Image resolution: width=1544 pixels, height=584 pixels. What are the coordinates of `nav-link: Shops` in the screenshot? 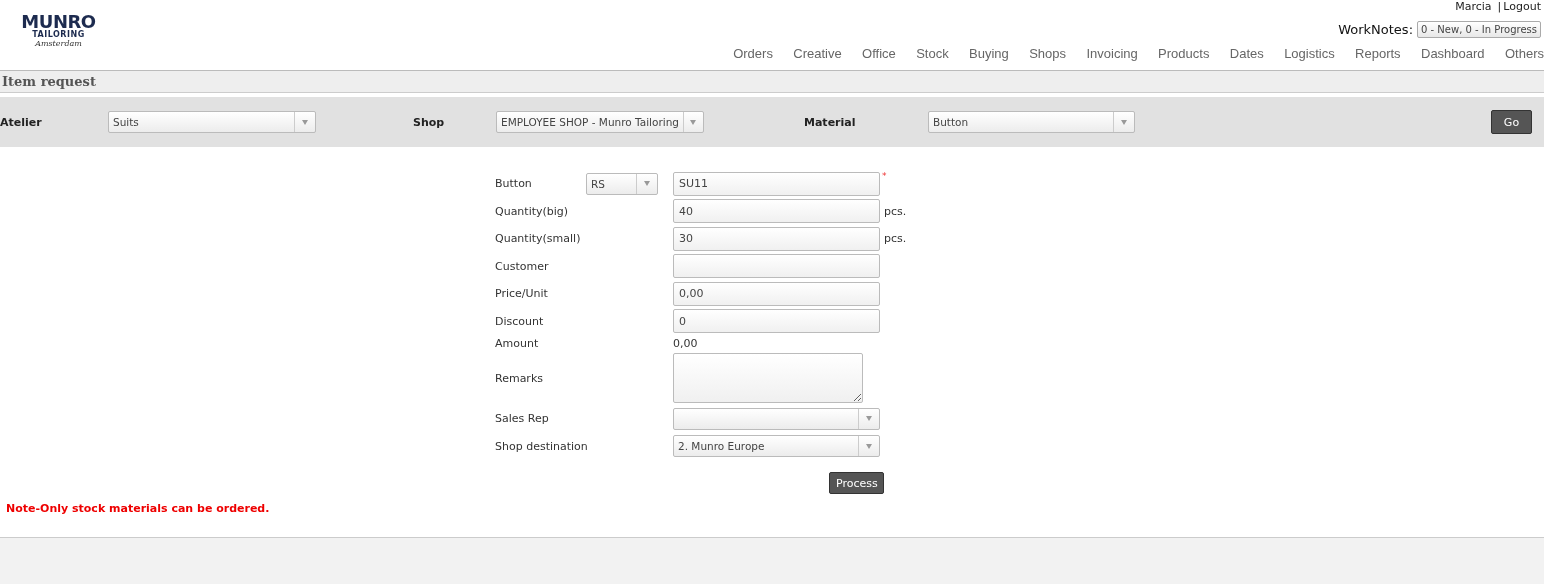 It's located at (1048, 53).